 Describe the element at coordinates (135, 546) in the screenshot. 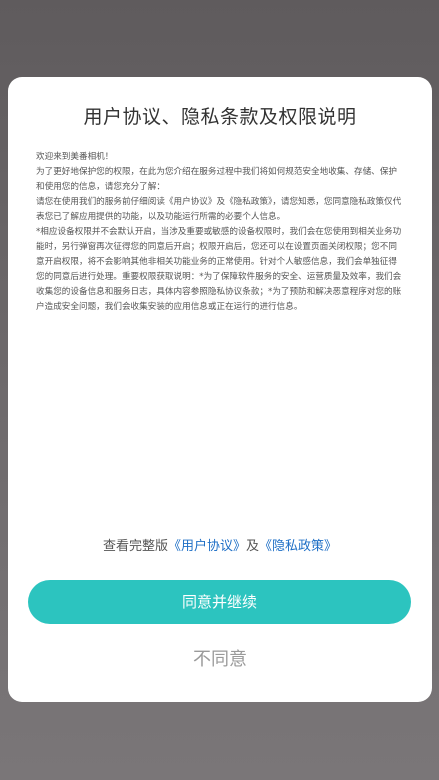

I see `full-version-prefix: 查看完整版` at that location.